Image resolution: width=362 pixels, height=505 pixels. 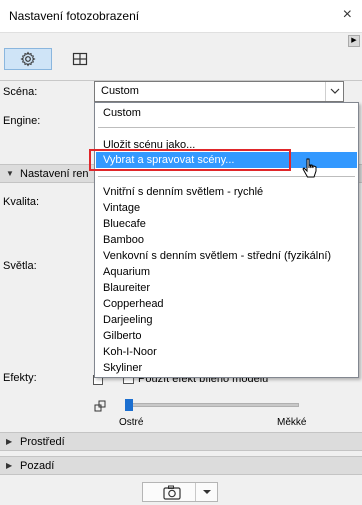 I want to click on section-prostredi-label: Prostředí, so click(x=42, y=442).